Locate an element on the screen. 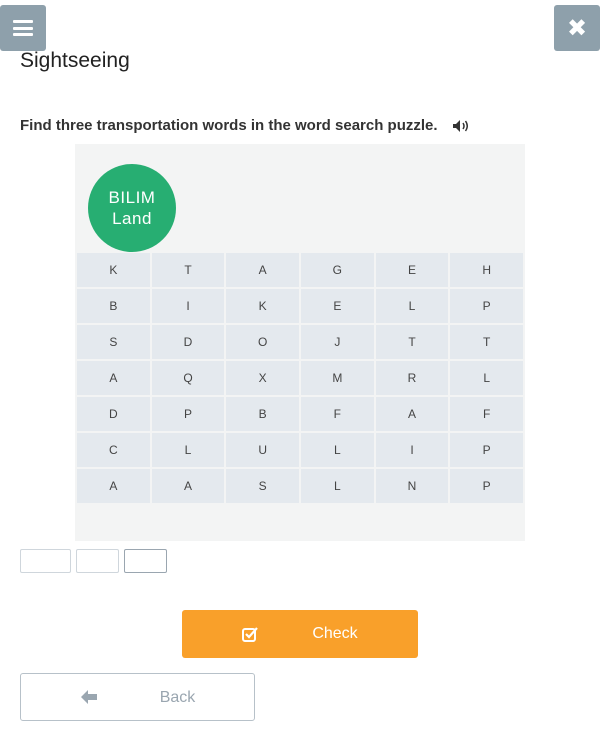 Image resolution: width=600 pixels, height=754 pixels. answer-inputs is located at coordinates (93, 561).